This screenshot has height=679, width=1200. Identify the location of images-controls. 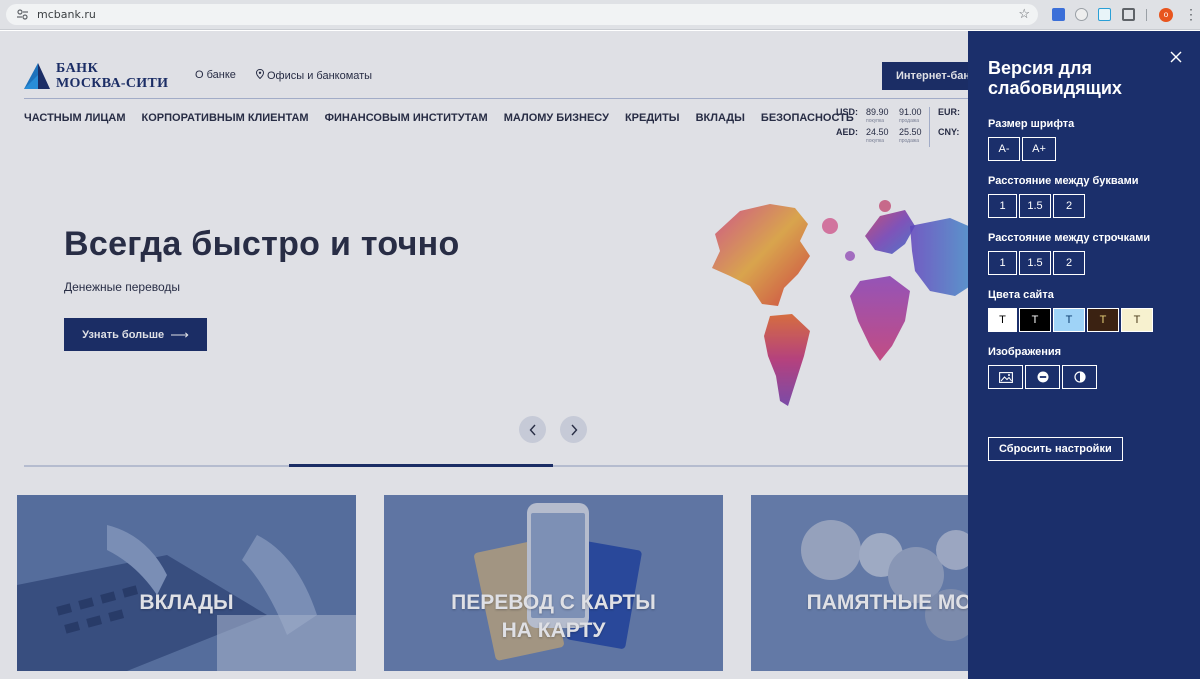
(1042, 377).